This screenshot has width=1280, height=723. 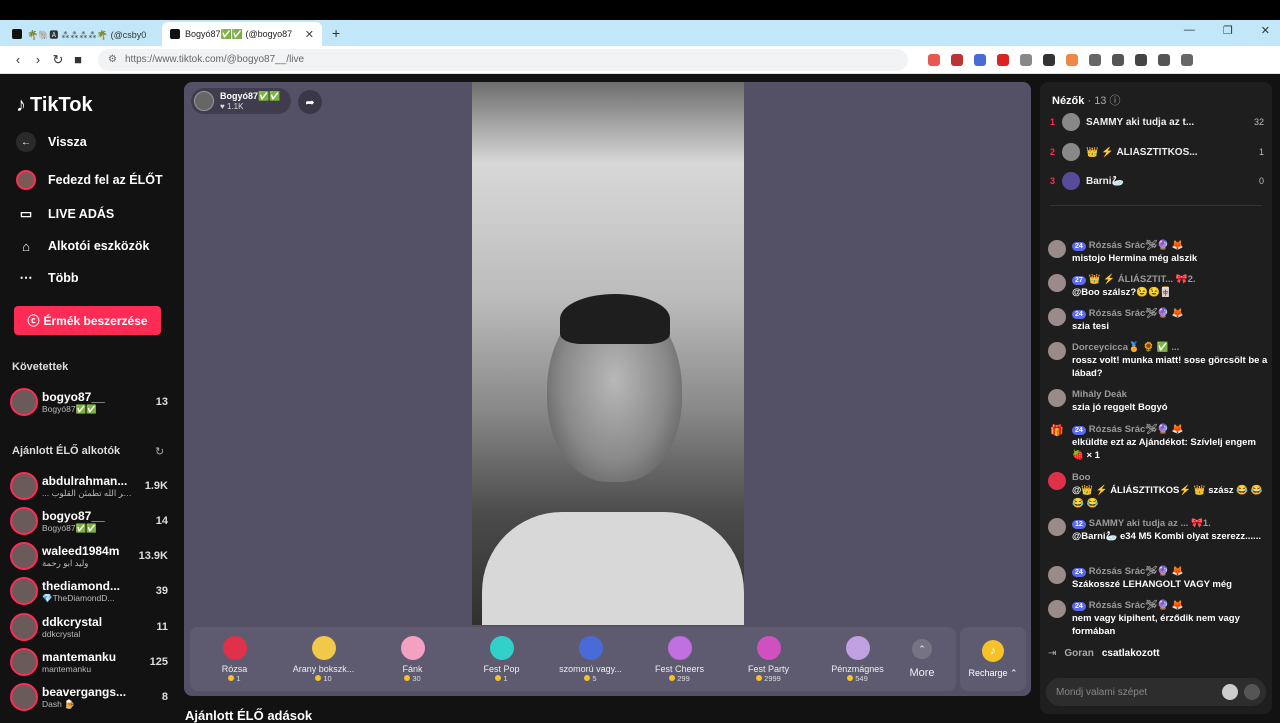 I want to click on site-info-icon: ⚙, so click(x=112, y=59).